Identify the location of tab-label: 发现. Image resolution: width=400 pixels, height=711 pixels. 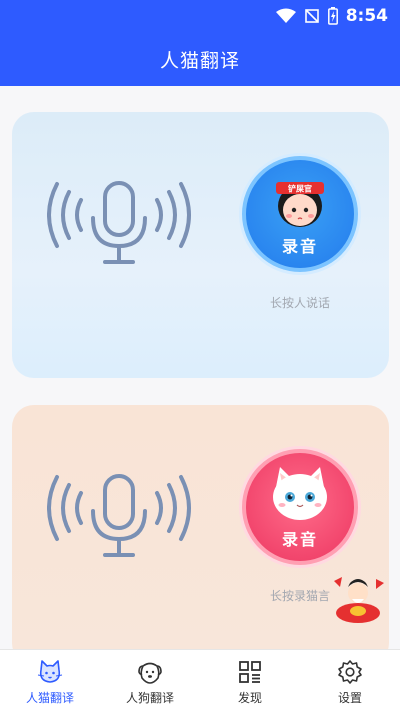
(249, 698).